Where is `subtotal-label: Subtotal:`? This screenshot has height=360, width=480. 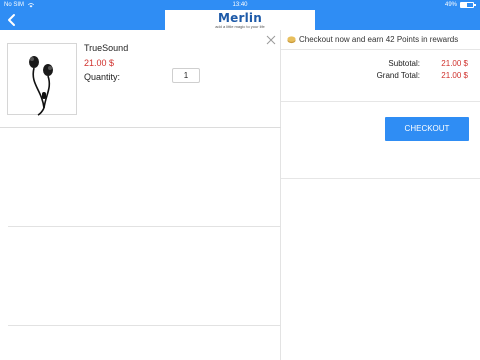
subtotal-label: Subtotal: is located at coordinates (404, 63).